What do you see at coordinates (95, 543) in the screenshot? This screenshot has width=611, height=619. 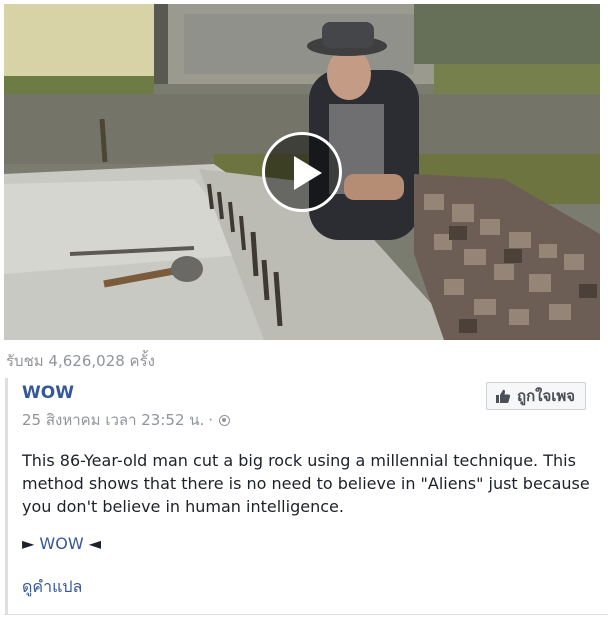 I see `hashtag-suffix: ◄` at bounding box center [95, 543].